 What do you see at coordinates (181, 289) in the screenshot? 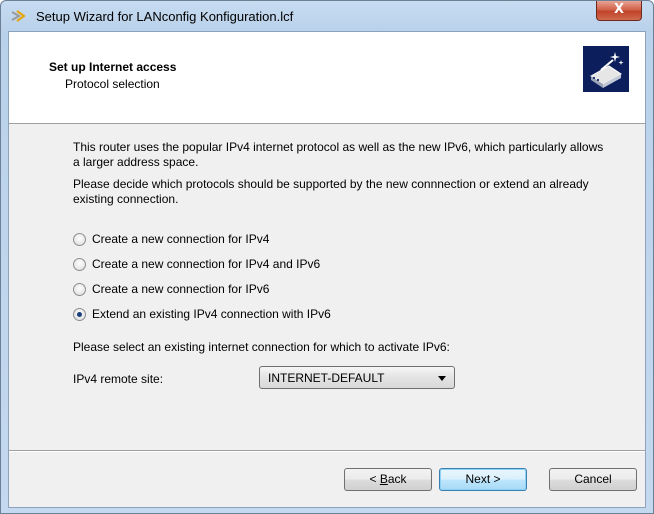
I see `option-label: Create a new connection for IPv6` at bounding box center [181, 289].